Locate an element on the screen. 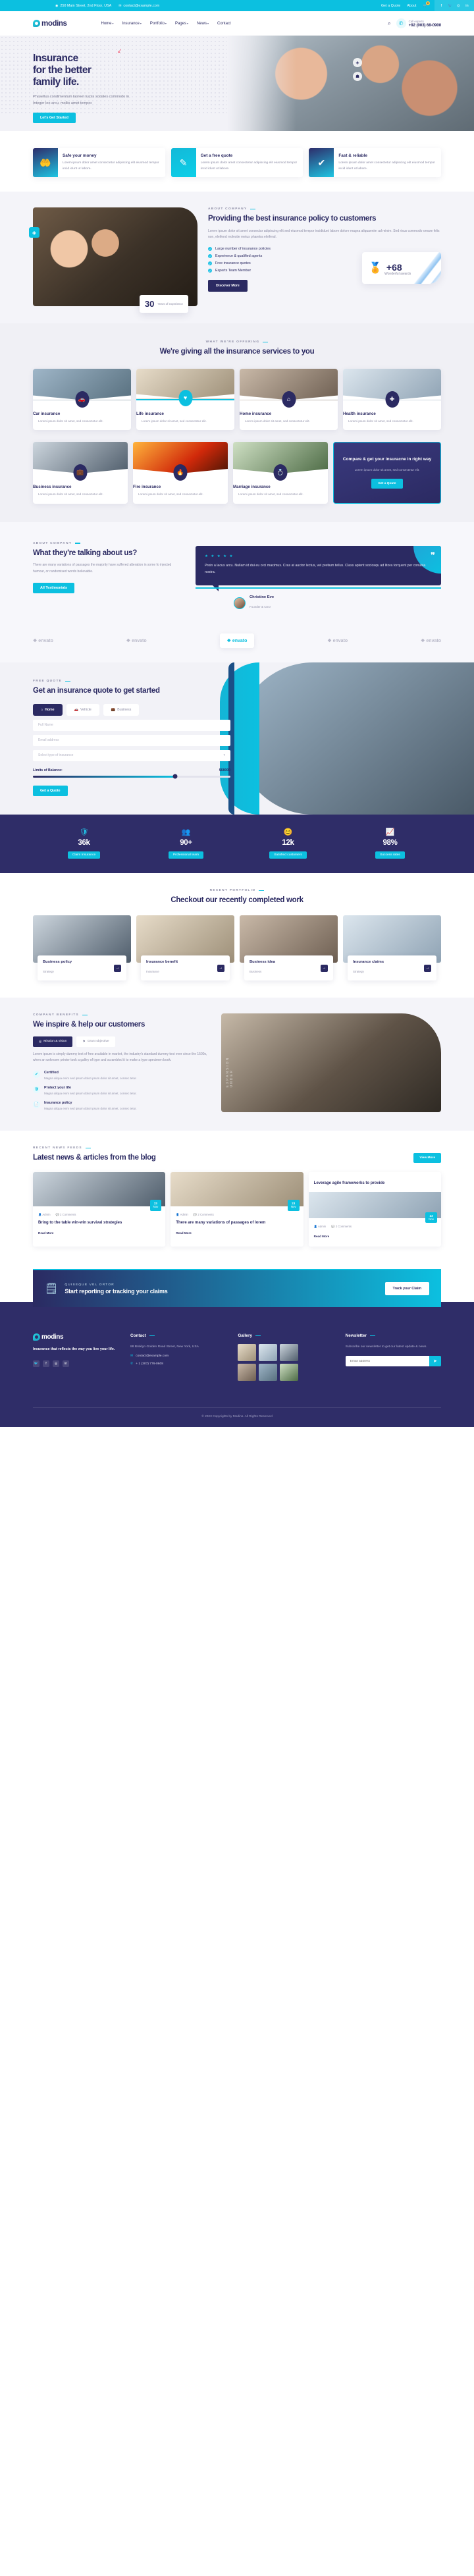 Image resolution: width=474 pixels, height=2576 pixels. blog-date-month: Nov is located at coordinates (156, 1207).